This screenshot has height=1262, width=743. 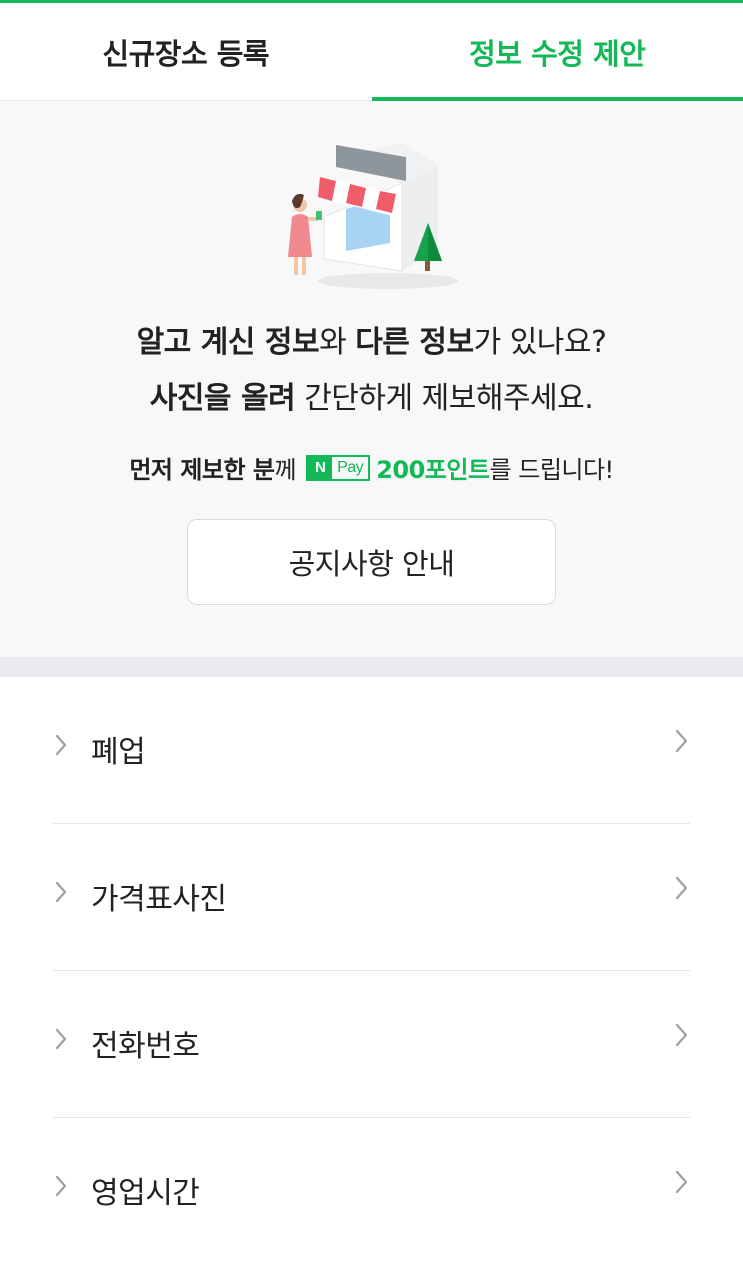 I want to click on reward-line: 먼저 제보한 분께 N Pay 200포인트 를 드립니다!, so click(x=371, y=467).